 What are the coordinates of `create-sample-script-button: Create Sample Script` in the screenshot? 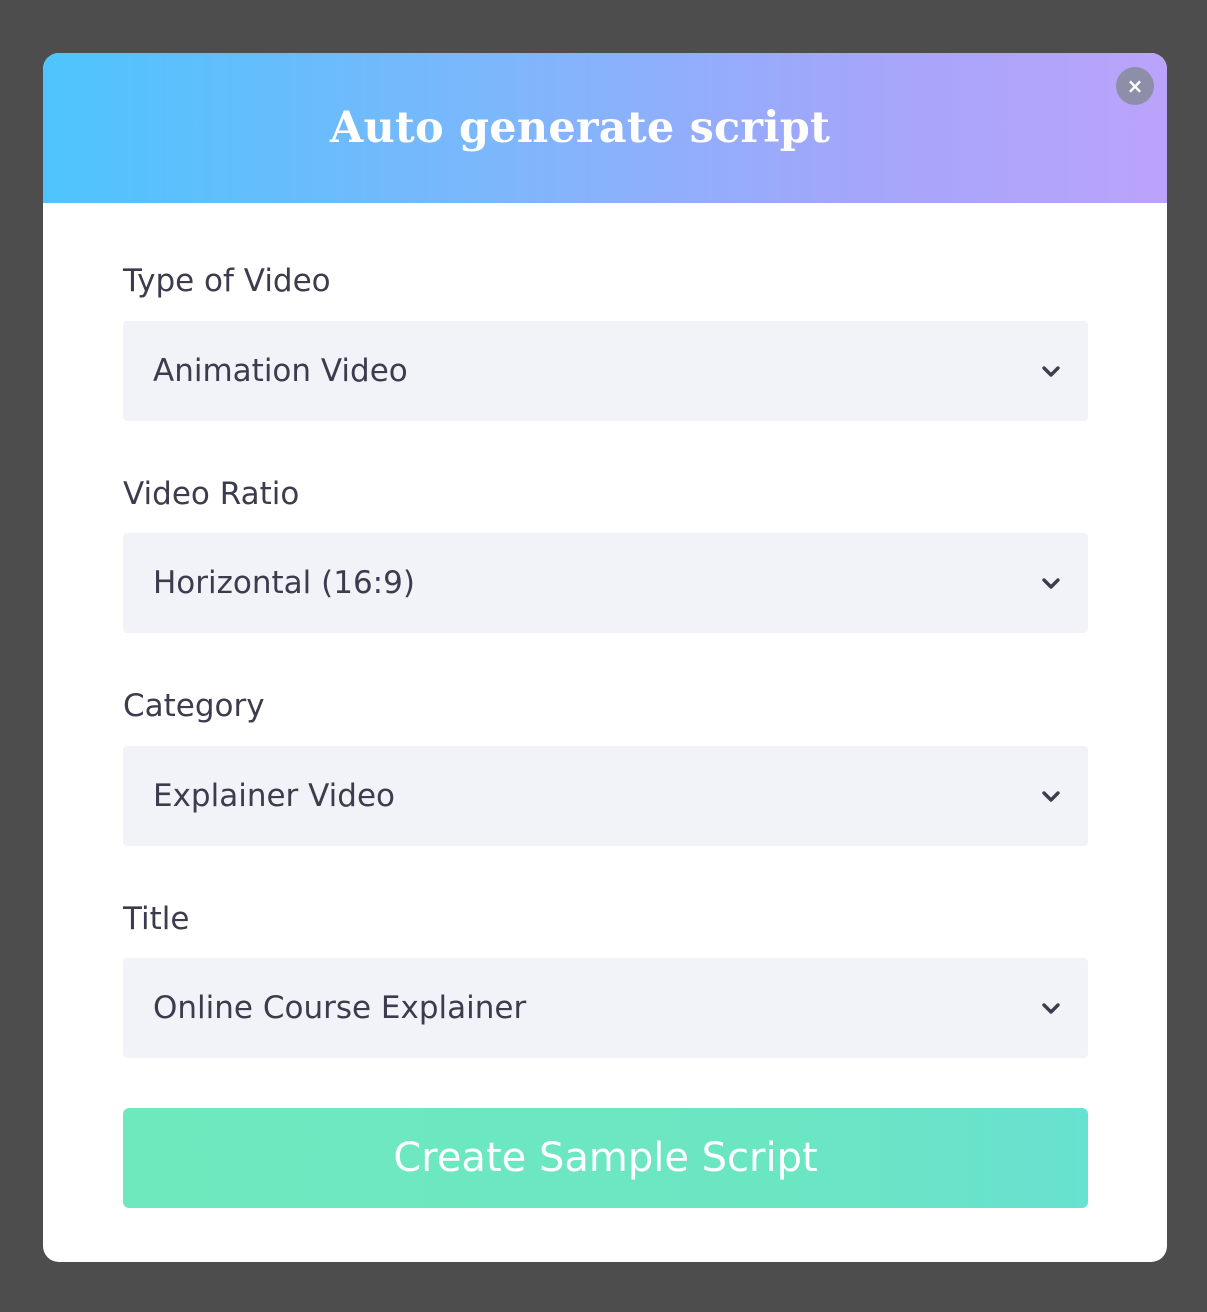 It's located at (605, 1158).